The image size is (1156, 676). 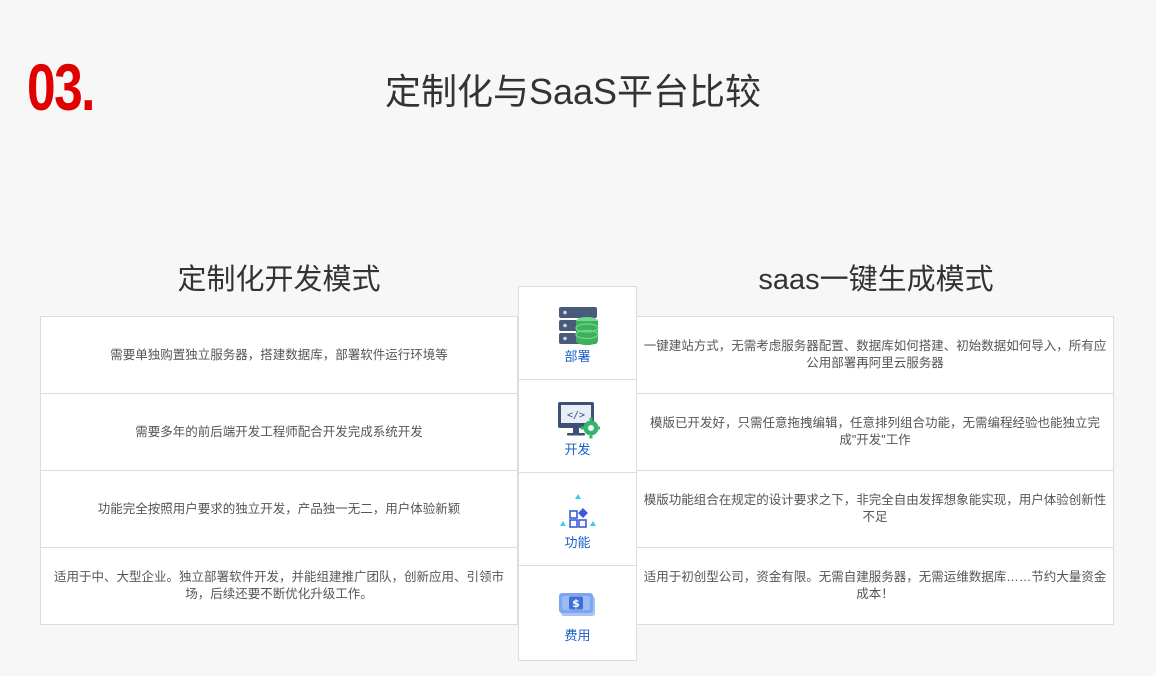 I want to click on server-database-icon, so click(x=578, y=326).